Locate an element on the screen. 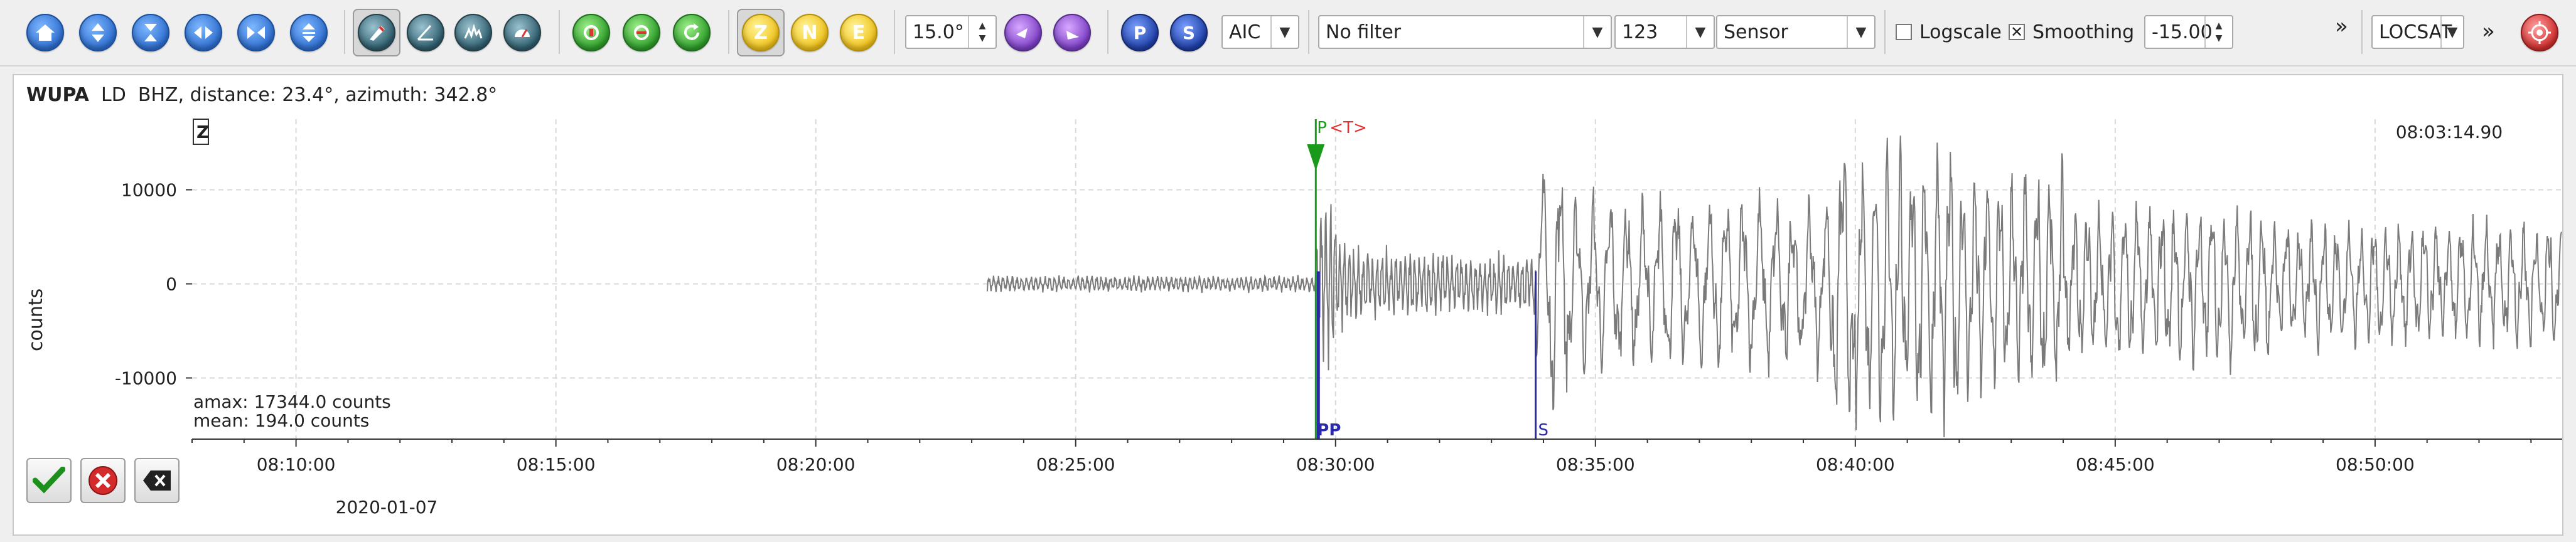 The width and height of the screenshot is (2576, 542). home-icon is located at coordinates (45, 32).